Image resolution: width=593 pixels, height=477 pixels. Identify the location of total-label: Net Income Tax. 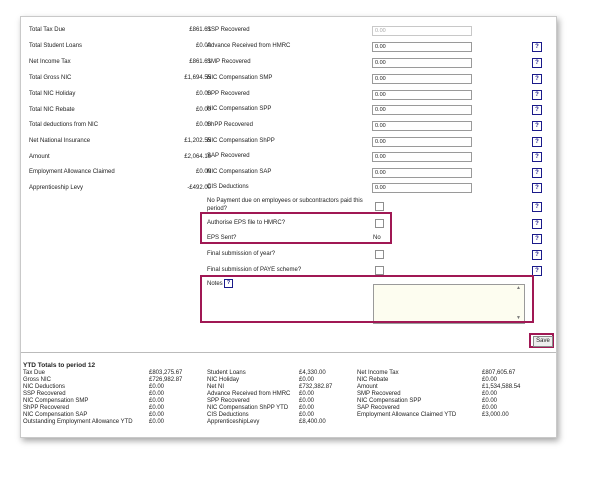
(50, 62).